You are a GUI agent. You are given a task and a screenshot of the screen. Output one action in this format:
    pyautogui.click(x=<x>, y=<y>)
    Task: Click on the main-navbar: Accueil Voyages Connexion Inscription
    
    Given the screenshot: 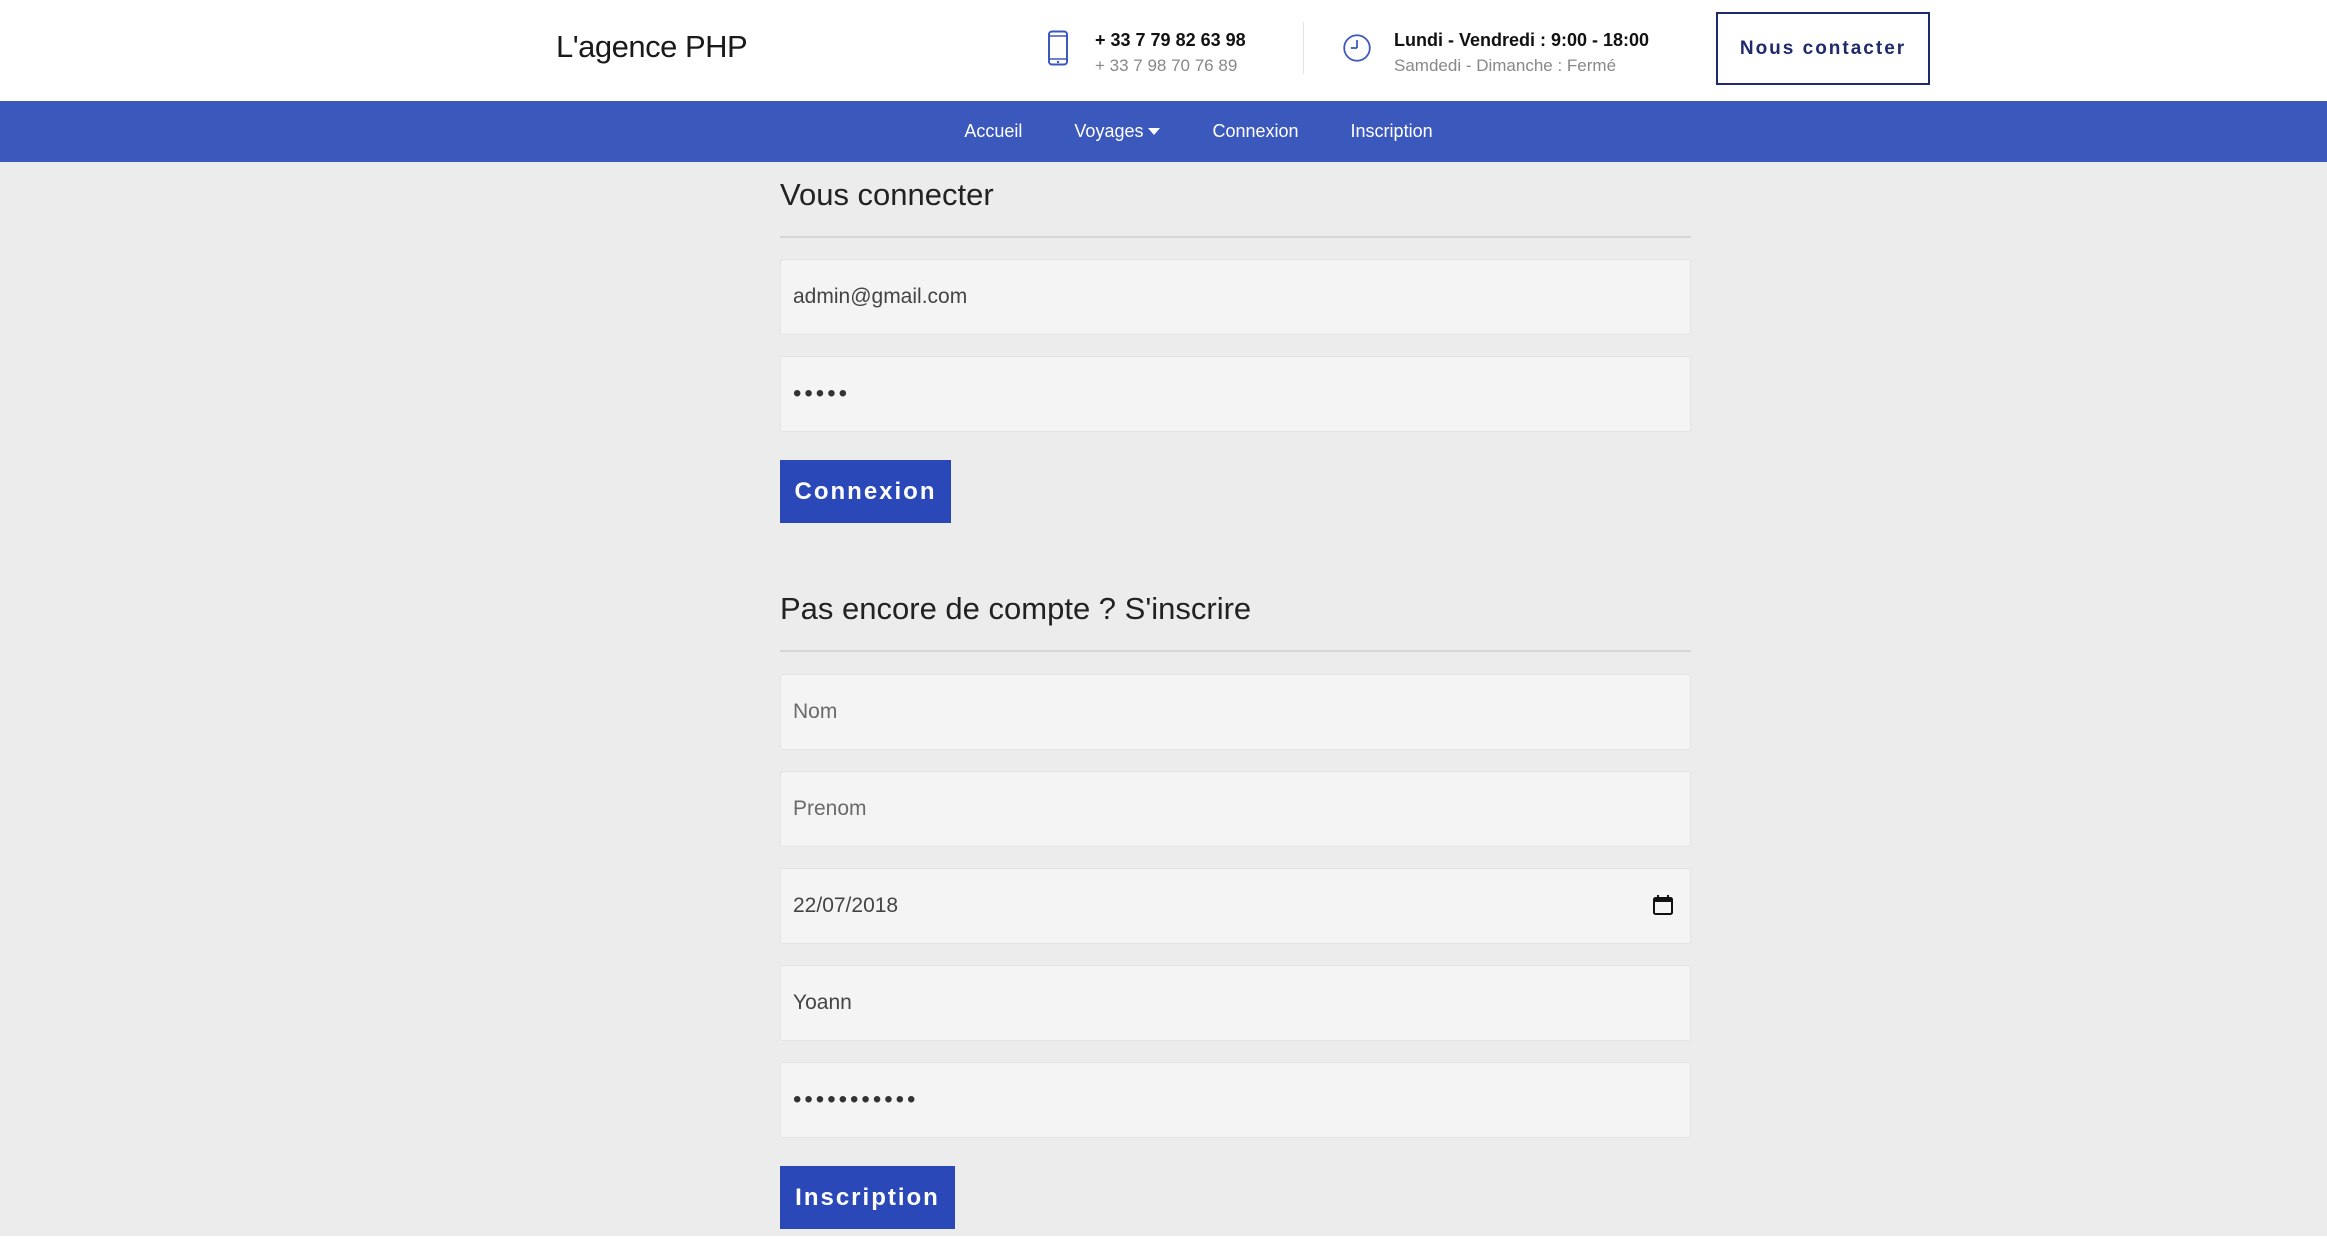 What is the action you would take?
    pyautogui.click(x=1163, y=131)
    